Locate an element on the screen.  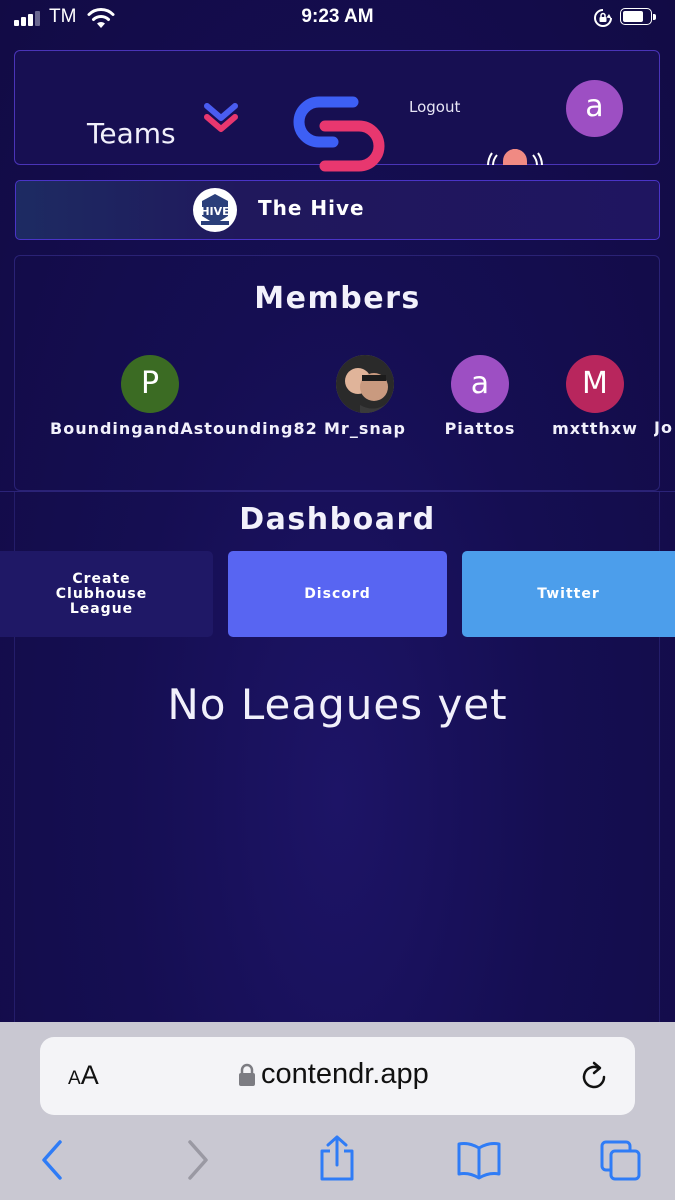
discord-label: Discord is located at coordinates (337, 593).